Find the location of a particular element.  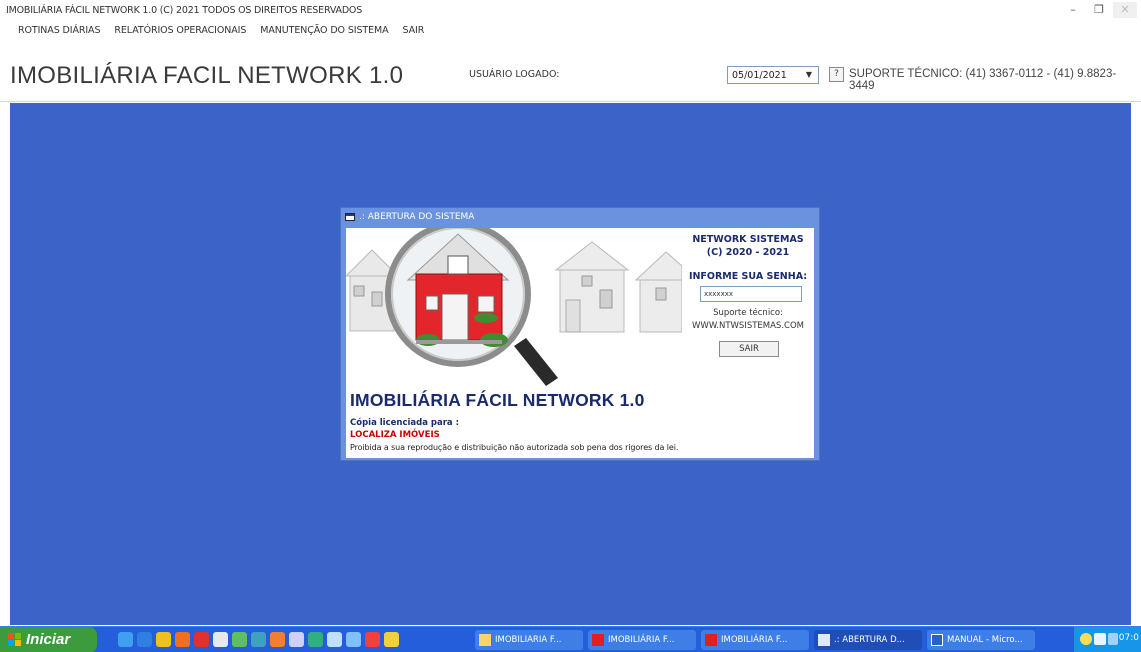

maximize-button: ❐ is located at coordinates (1099, 10).